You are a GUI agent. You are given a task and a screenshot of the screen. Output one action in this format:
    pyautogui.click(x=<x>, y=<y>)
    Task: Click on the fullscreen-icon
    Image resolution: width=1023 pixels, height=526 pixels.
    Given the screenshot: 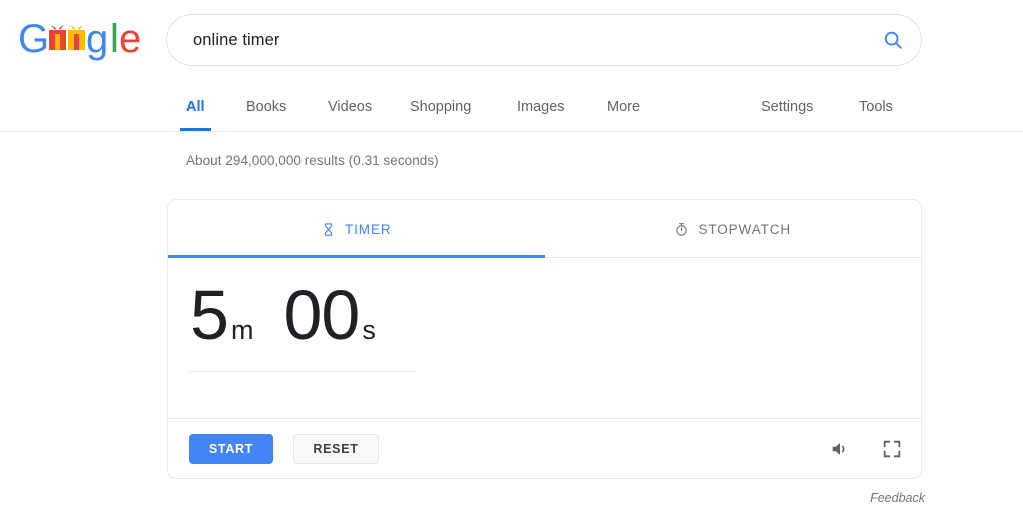 What is the action you would take?
    pyautogui.click(x=892, y=449)
    